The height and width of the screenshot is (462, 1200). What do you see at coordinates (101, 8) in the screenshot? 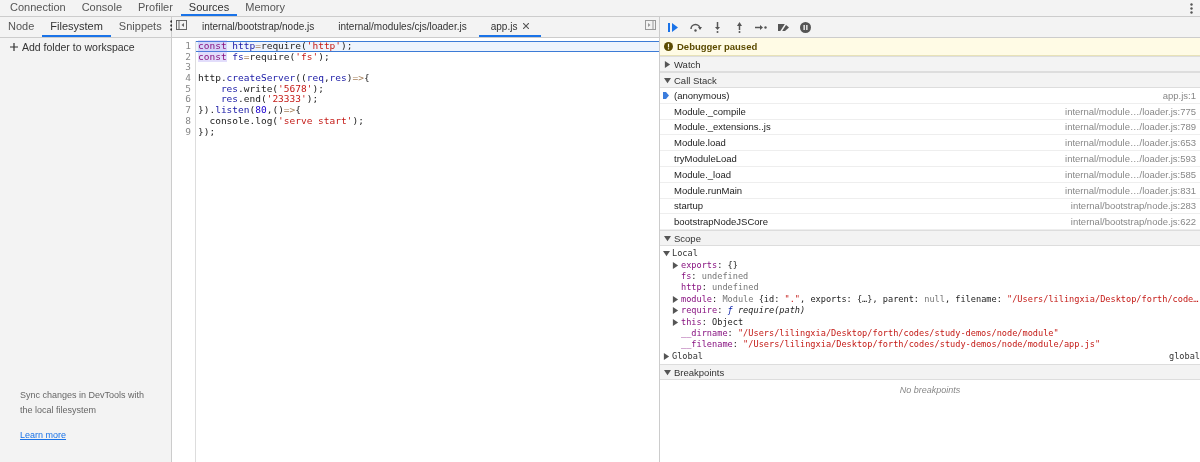
I see `panel-tab: Console` at bounding box center [101, 8].